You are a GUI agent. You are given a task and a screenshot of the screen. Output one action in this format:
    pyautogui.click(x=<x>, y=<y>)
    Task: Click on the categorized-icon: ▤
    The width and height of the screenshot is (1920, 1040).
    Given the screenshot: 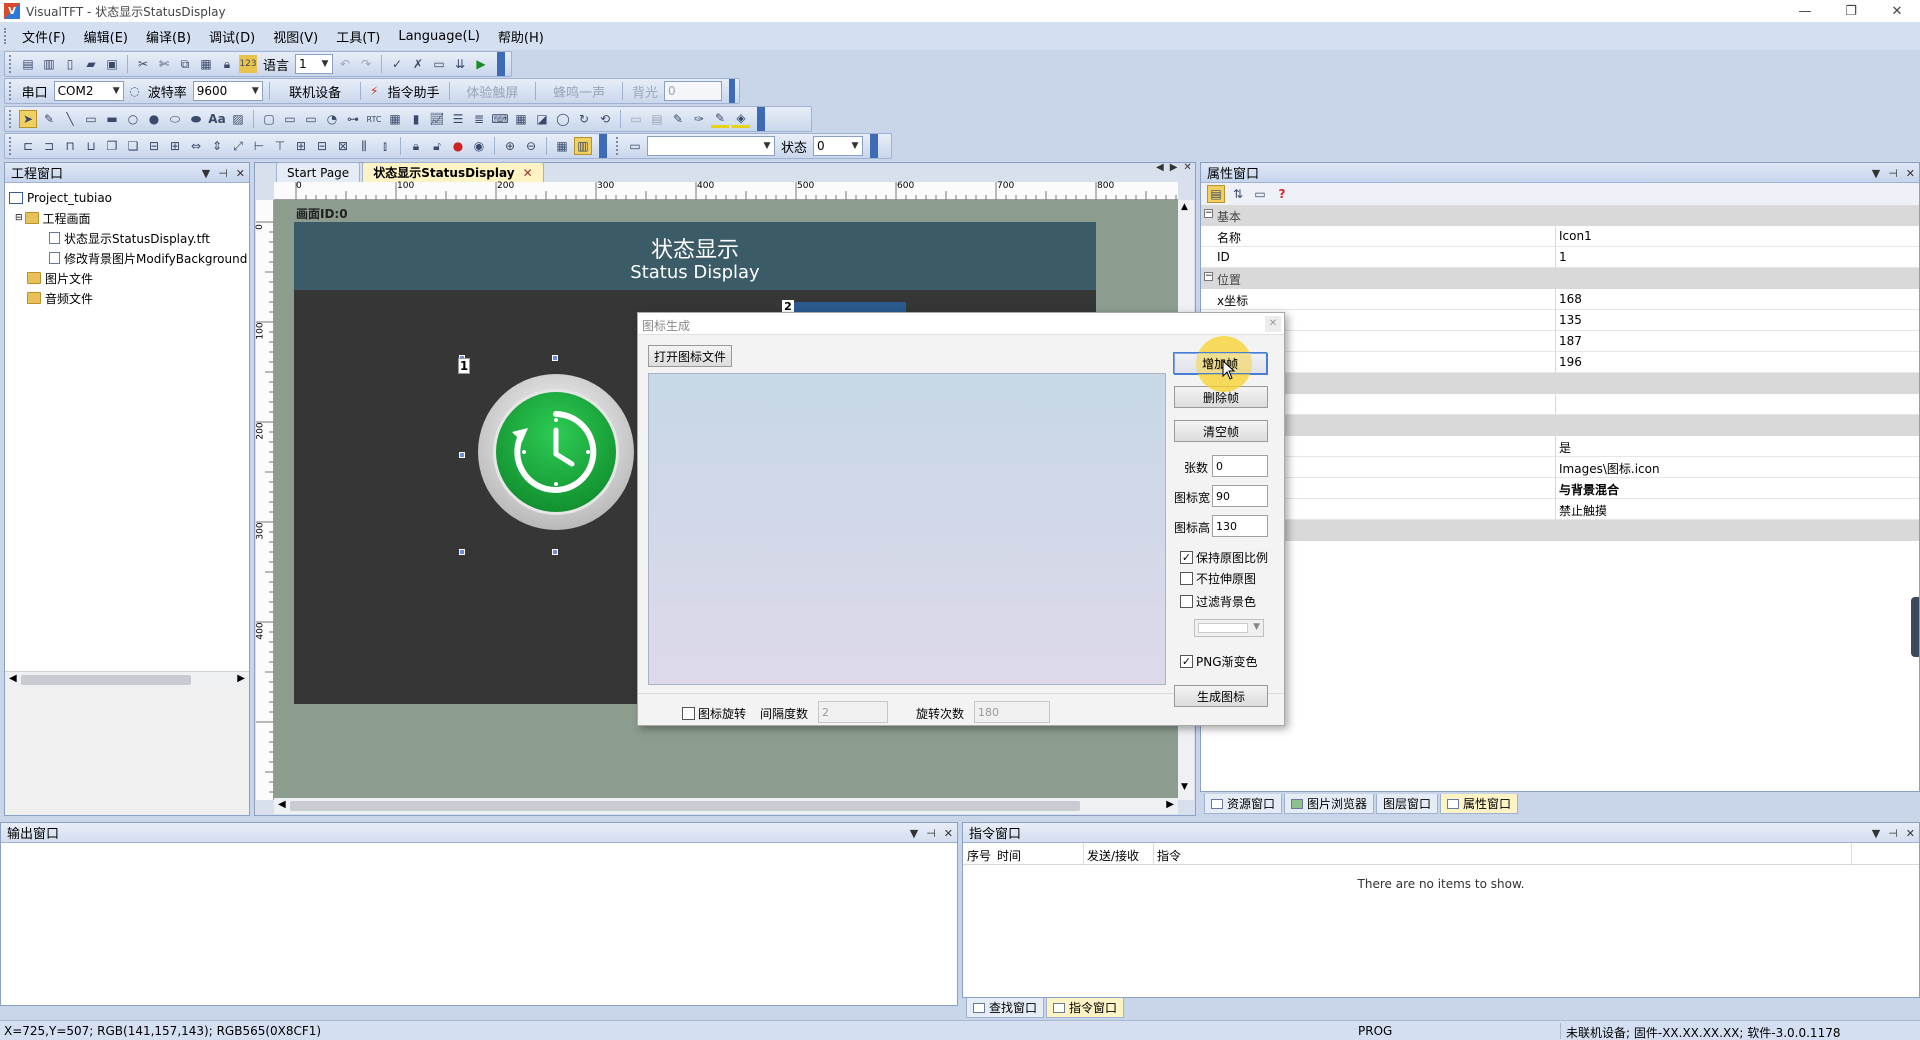 What is the action you would take?
    pyautogui.click(x=1216, y=194)
    